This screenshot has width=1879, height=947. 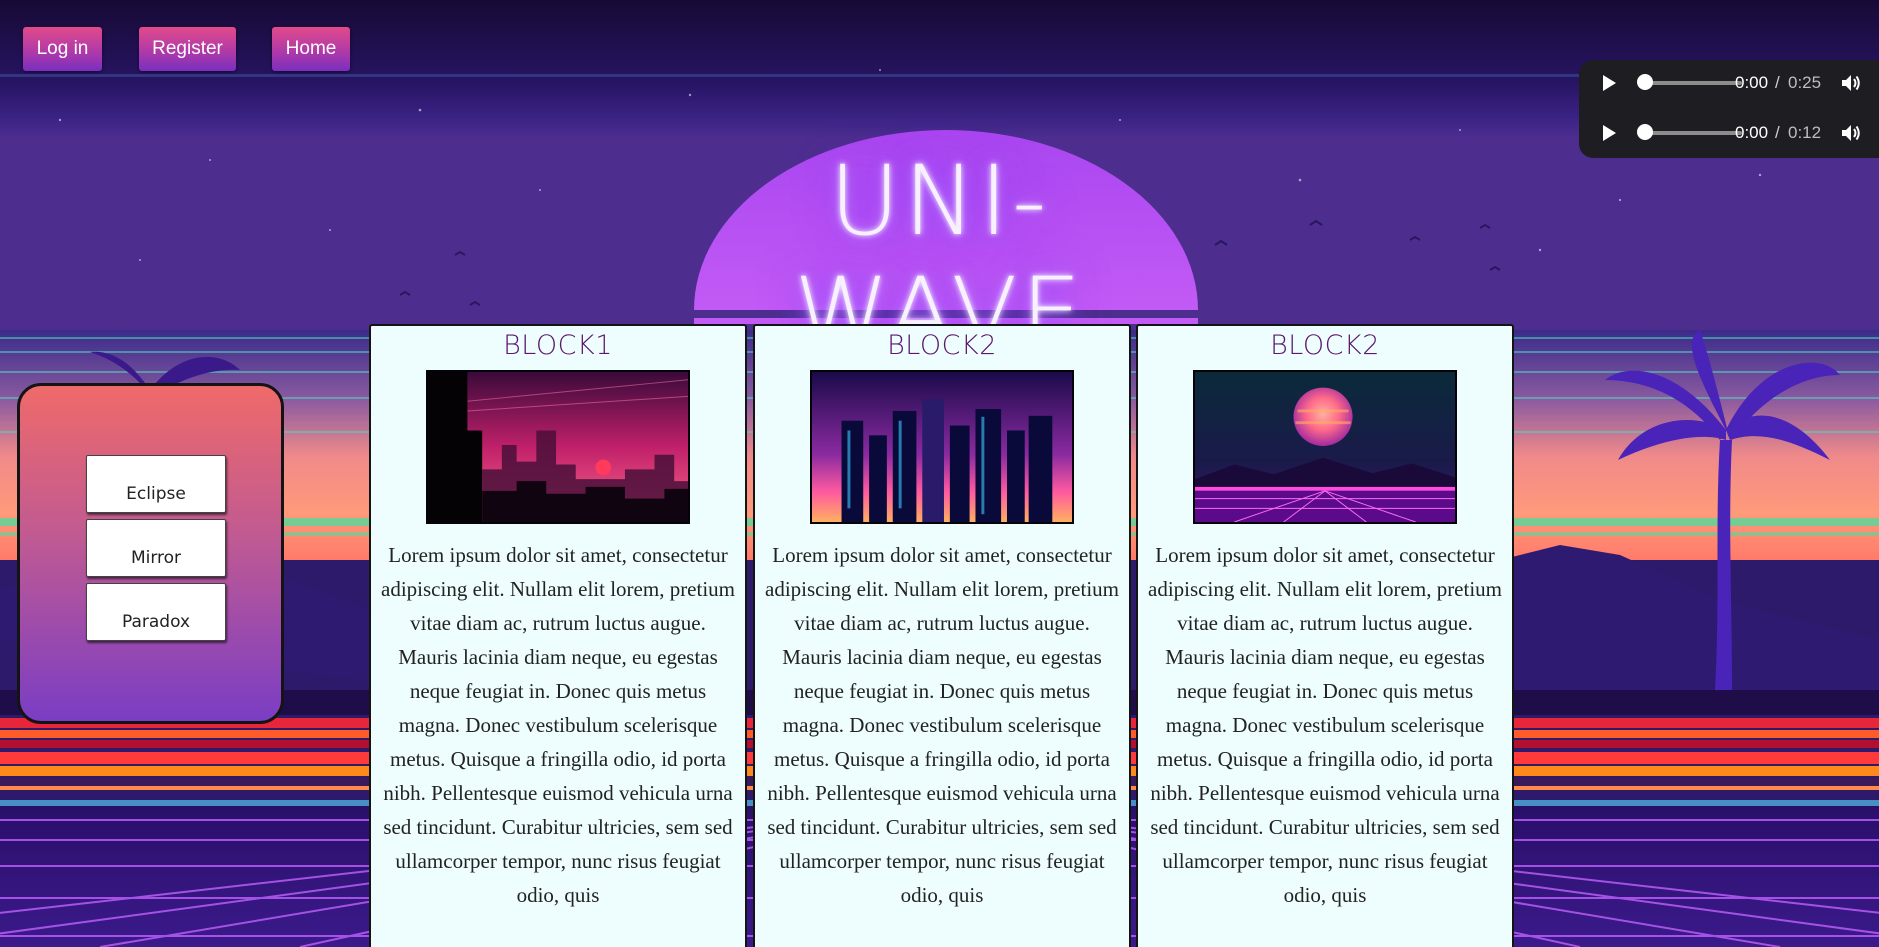 I want to click on audio-player-2: 0:00 / 0:12, so click(x=1729, y=133).